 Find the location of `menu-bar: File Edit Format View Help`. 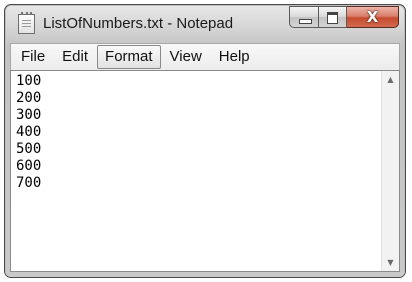

menu-bar: File Edit Format View Help is located at coordinates (205, 56).